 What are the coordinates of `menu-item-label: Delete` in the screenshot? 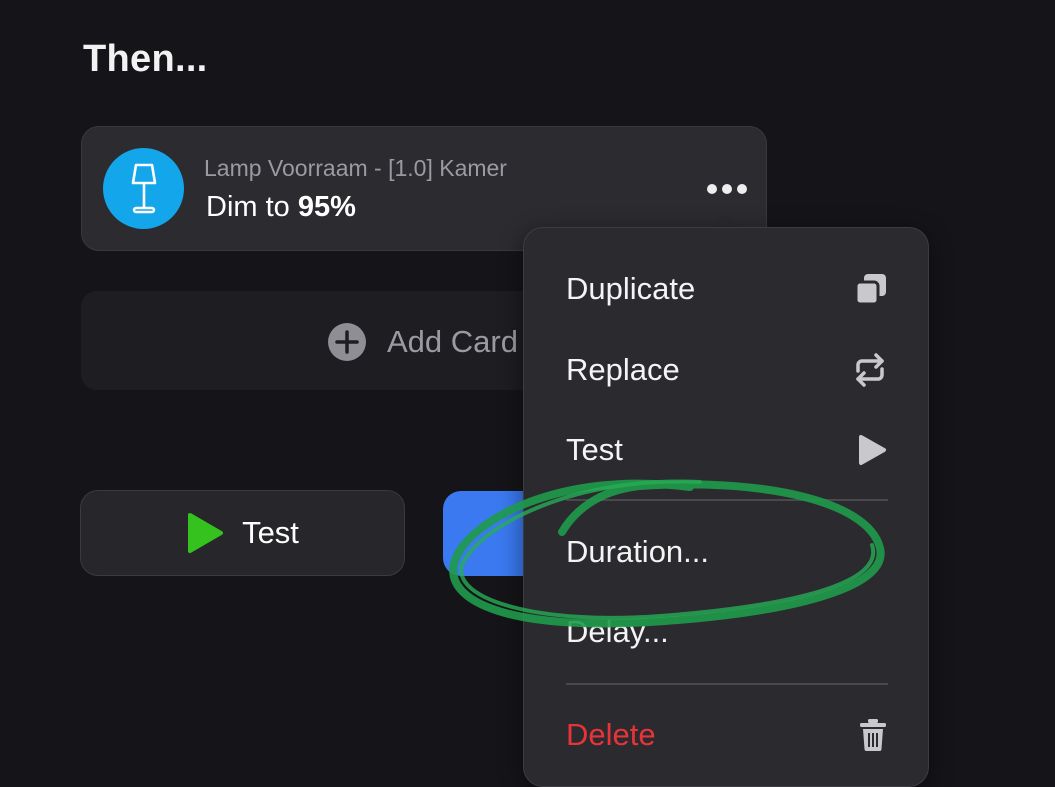 It's located at (611, 734).